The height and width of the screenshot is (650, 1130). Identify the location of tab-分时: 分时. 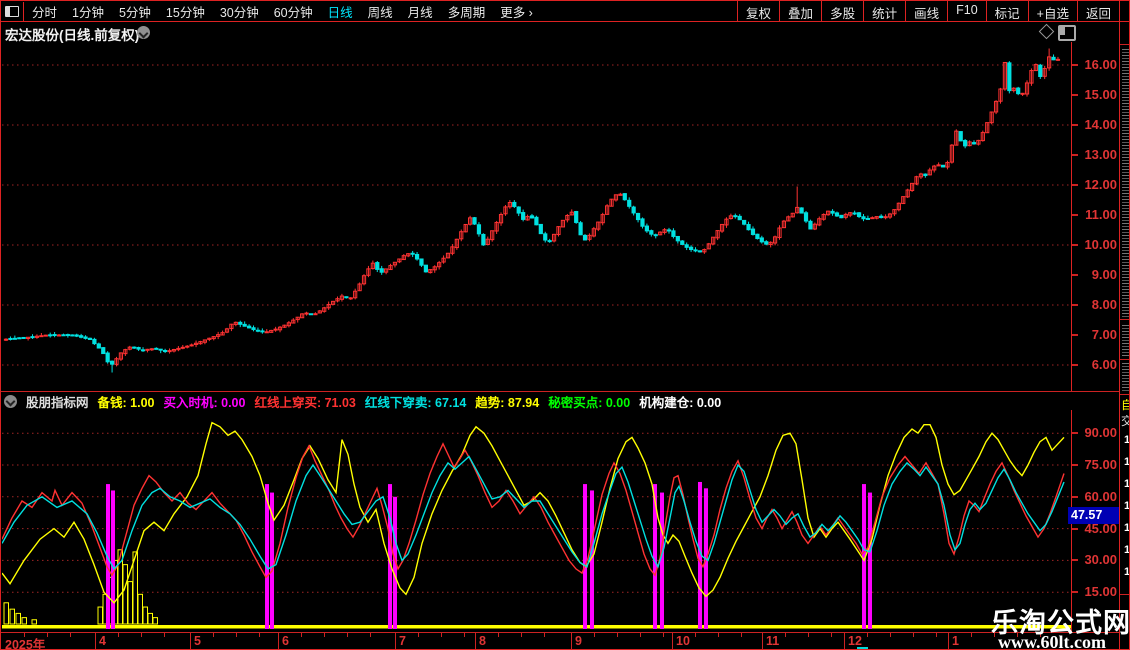
(44, 11).